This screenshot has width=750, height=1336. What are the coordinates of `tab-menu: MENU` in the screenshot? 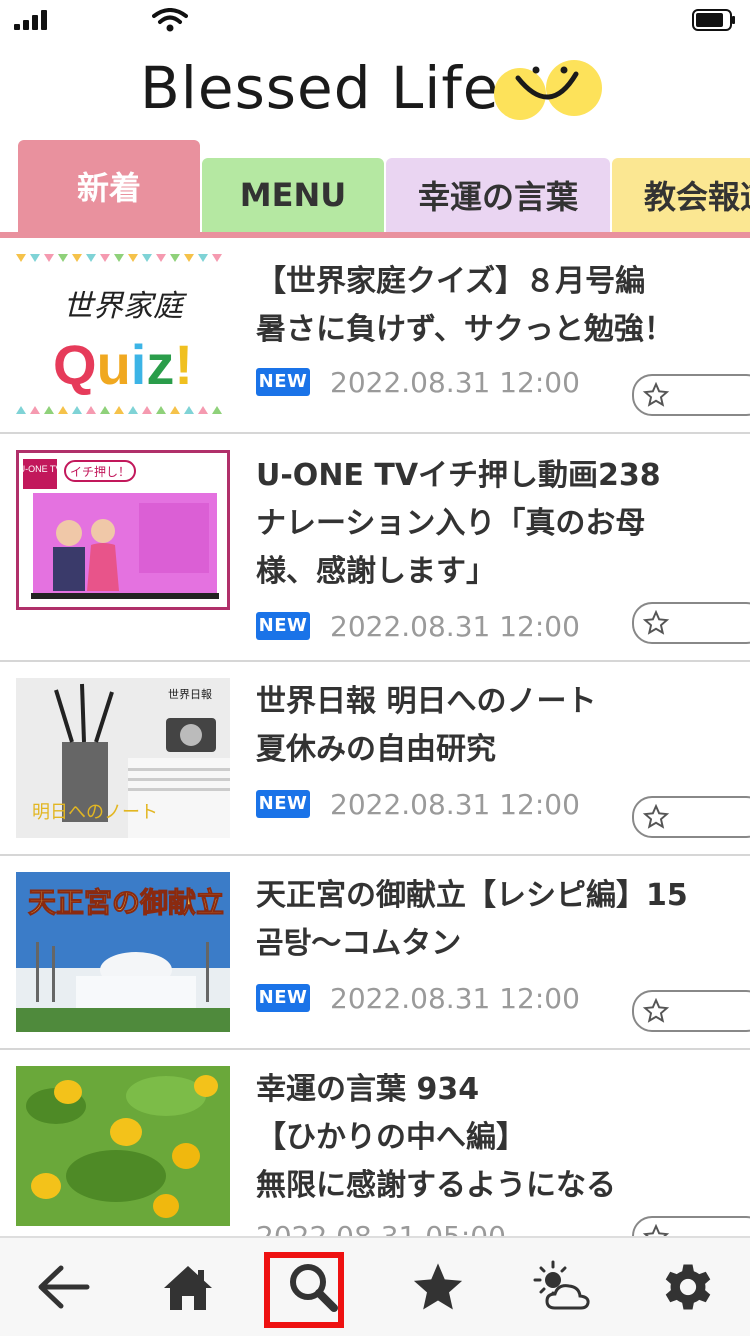 It's located at (293, 195).